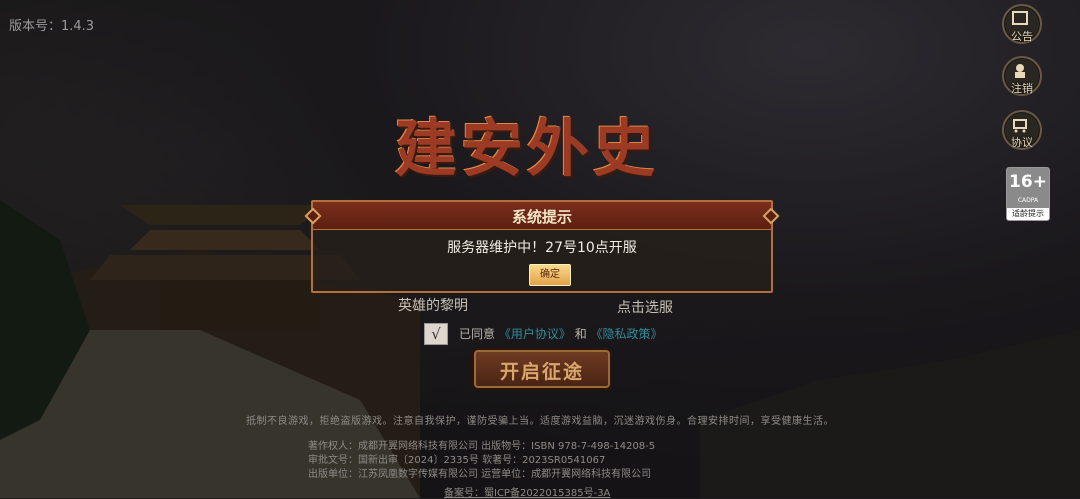 This screenshot has width=1080, height=499. What do you see at coordinates (527, 491) in the screenshot?
I see `beian-link: 备案号：蜀ICP备2022015385号-3A` at bounding box center [527, 491].